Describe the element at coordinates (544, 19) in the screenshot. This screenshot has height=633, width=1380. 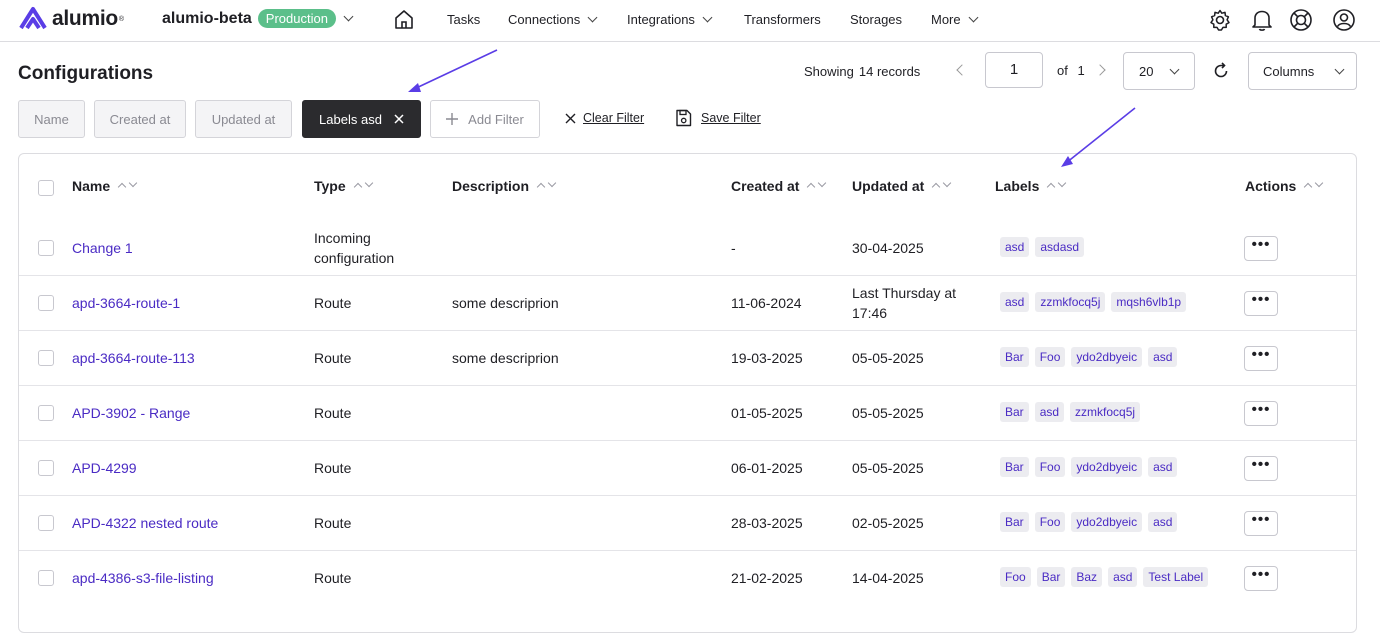
I see `nav-connections-label: Connections` at that location.